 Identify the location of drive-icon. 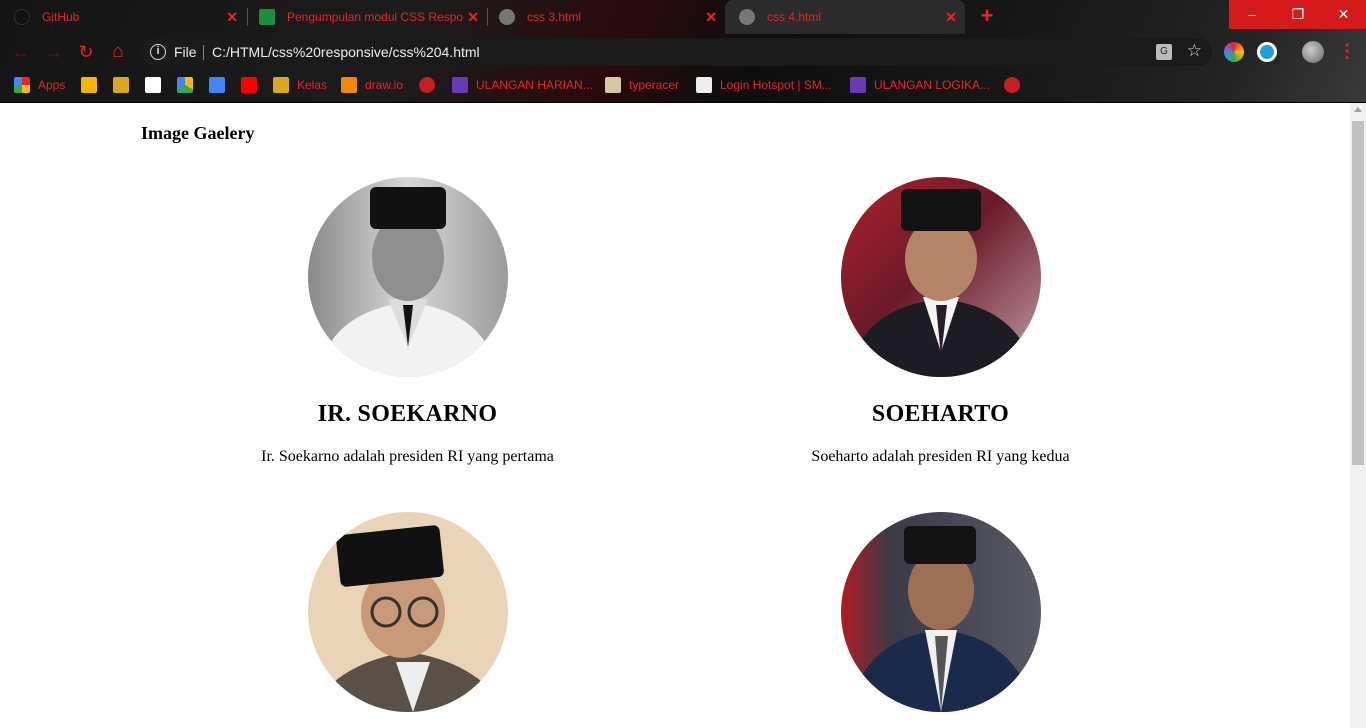
(185, 85).